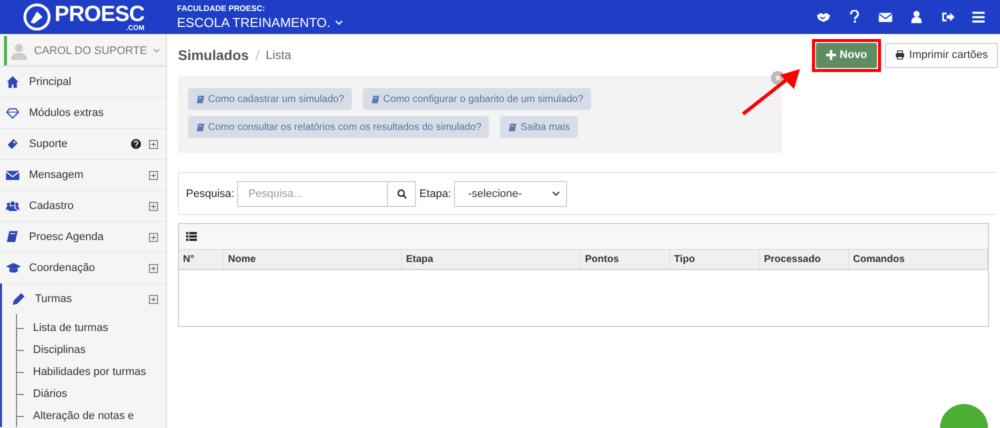 Image resolution: width=1000 pixels, height=428 pixels. What do you see at coordinates (213, 55) in the screenshot?
I see `page-title: Simulados` at bounding box center [213, 55].